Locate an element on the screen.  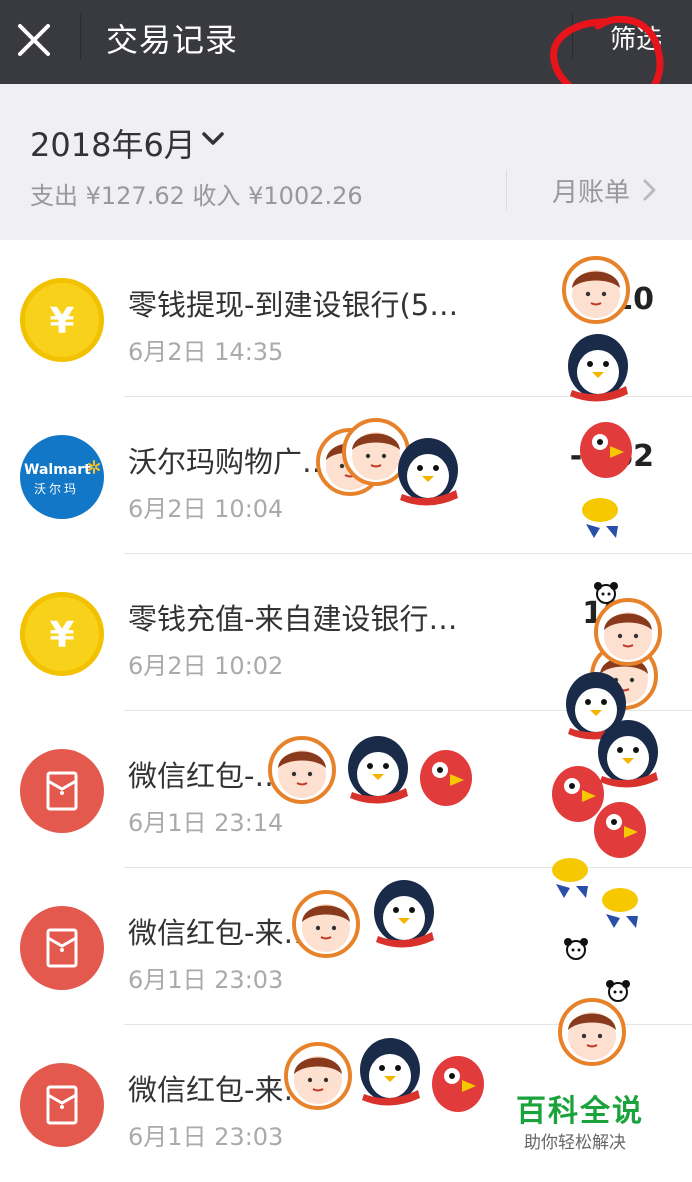
watermark-title: 百科全说 is located at coordinates (580, 1111).